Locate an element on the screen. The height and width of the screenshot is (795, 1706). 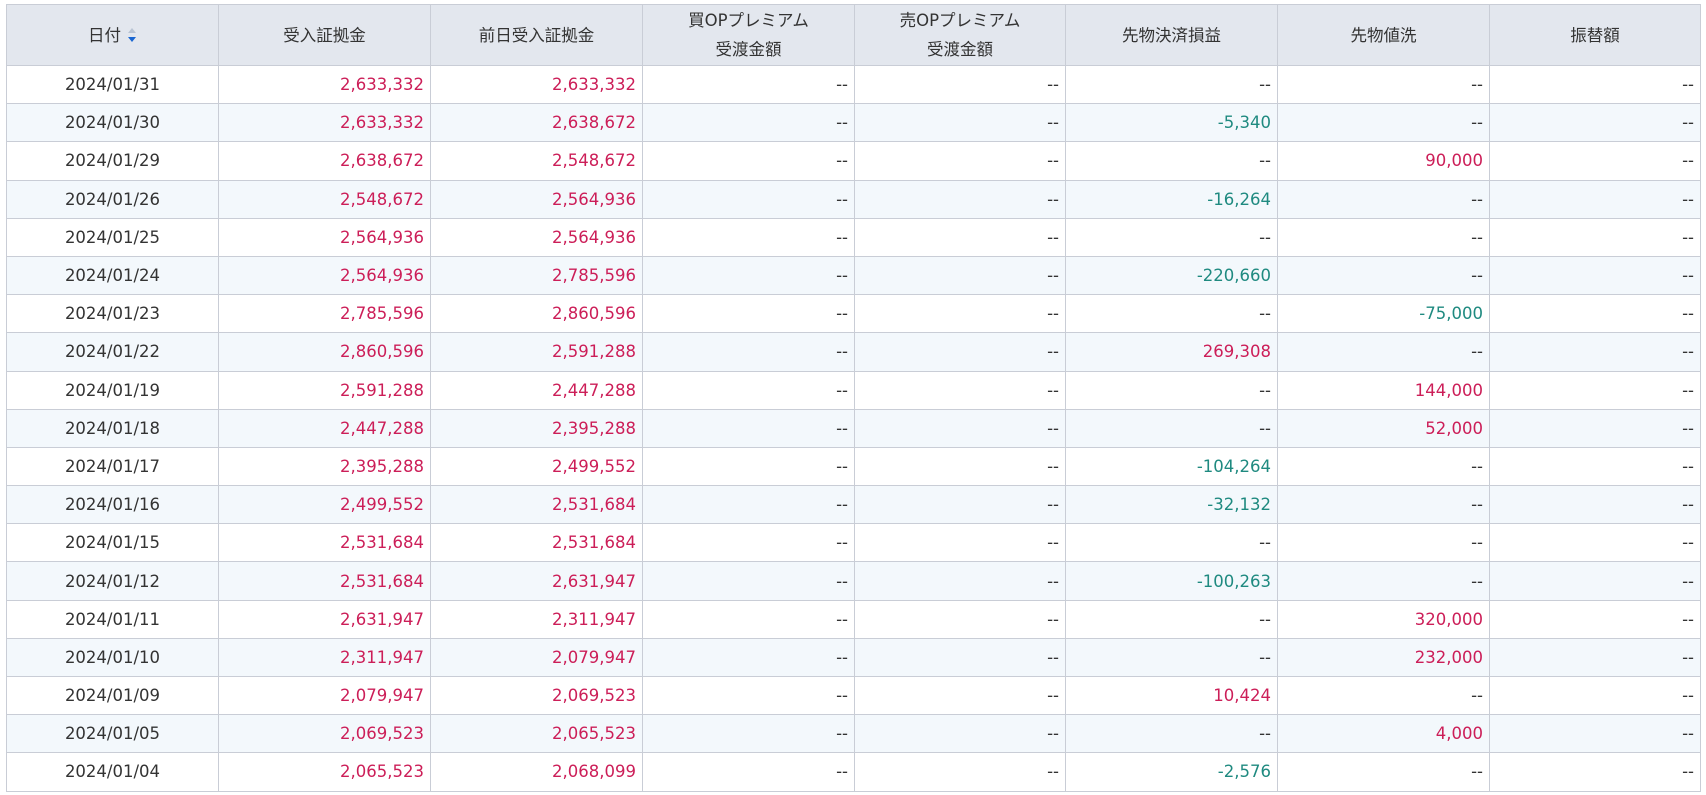
amount-cell: -32,132 is located at coordinates (1171, 505).